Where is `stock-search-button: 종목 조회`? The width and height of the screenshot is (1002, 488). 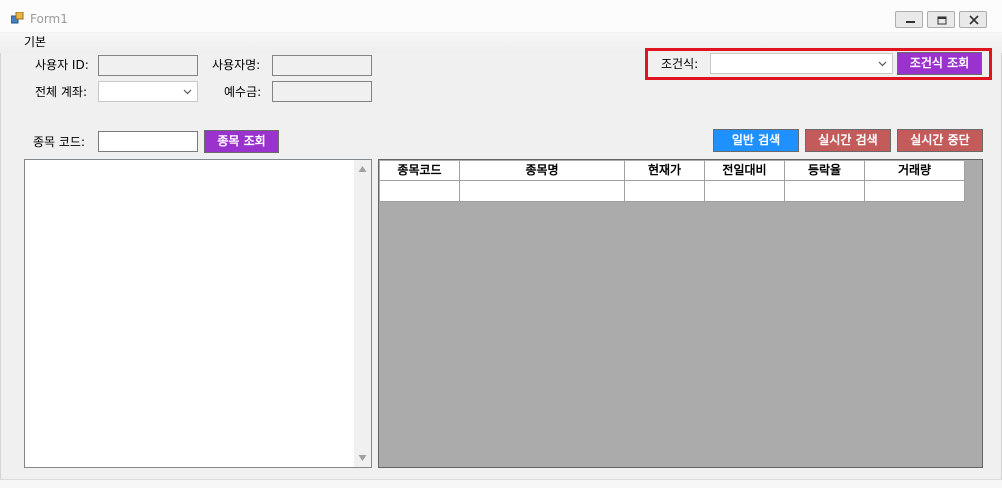 stock-search-button: 종목 조회 is located at coordinates (241, 141).